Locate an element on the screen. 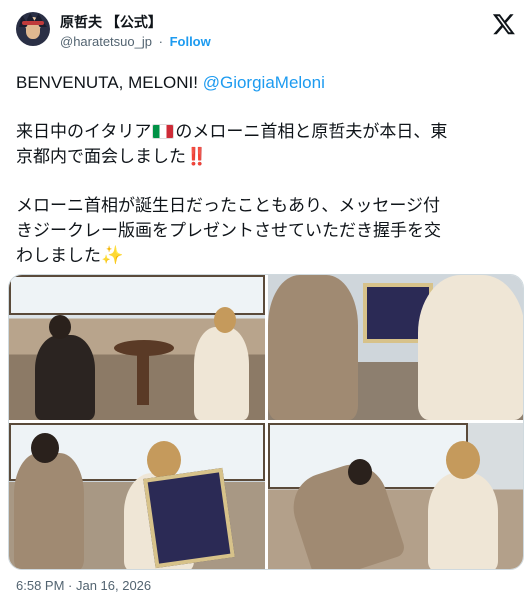  avatar-face is located at coordinates (33, 31).